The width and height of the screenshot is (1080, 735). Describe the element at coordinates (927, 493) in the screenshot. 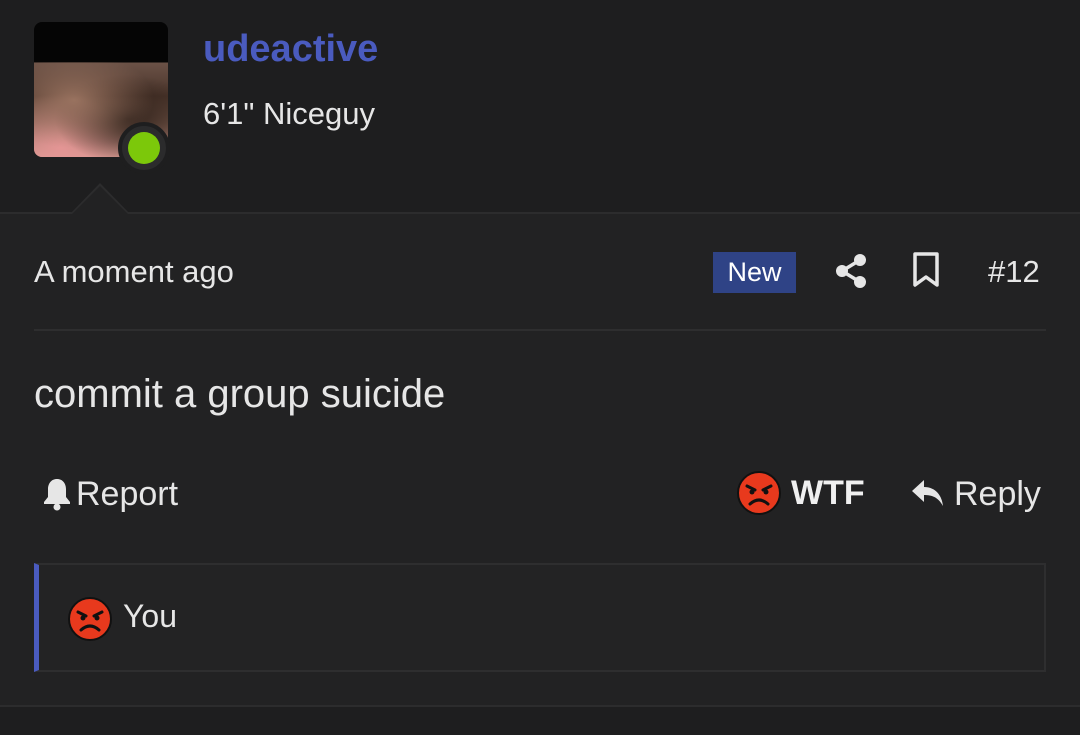

I see `reply-icon` at that location.